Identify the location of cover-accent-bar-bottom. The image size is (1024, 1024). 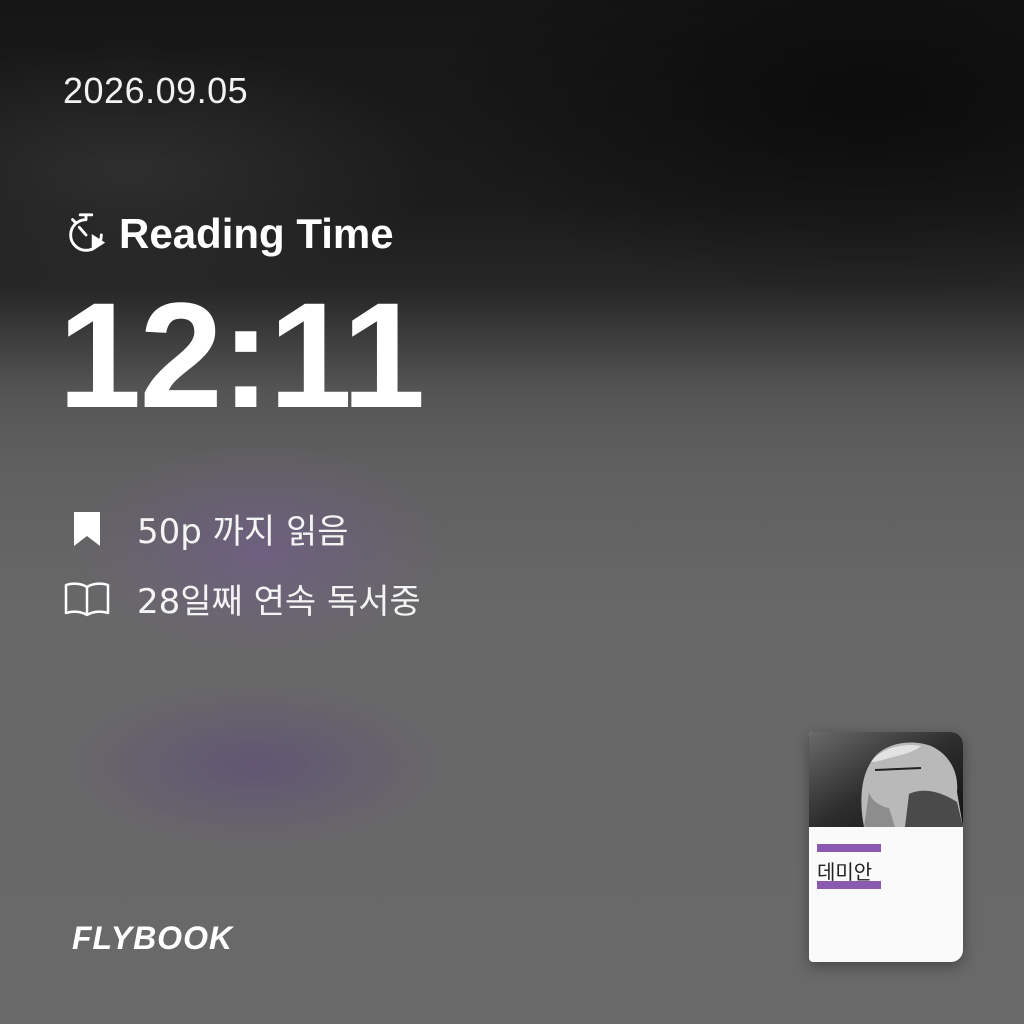
(849, 885).